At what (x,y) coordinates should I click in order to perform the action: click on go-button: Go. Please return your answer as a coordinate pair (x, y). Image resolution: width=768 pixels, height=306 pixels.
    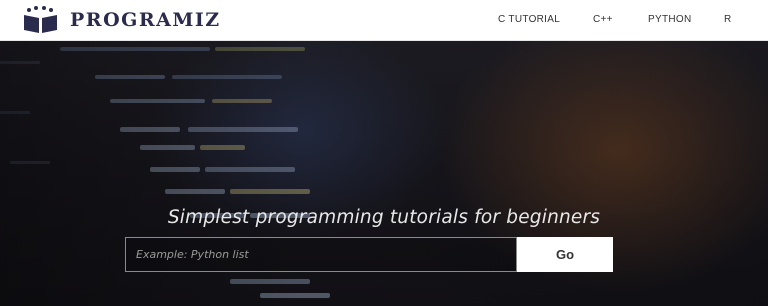
    Looking at the image, I should click on (565, 254).